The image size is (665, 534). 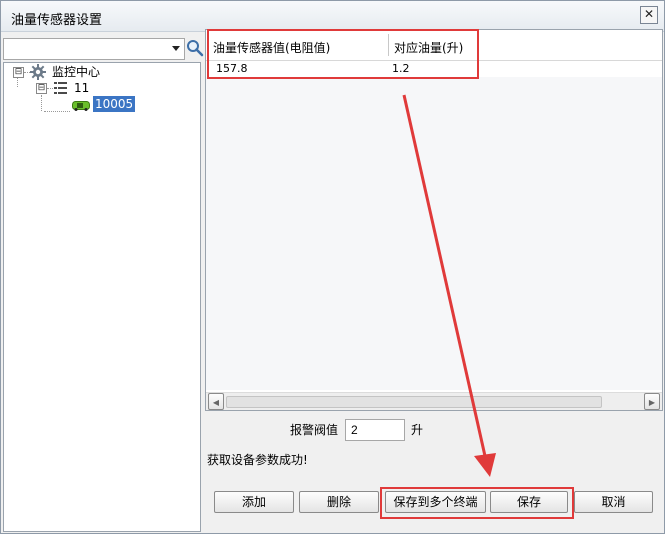 What do you see at coordinates (417, 430) in the screenshot?
I see `alarm-threshold-unit: 升` at bounding box center [417, 430].